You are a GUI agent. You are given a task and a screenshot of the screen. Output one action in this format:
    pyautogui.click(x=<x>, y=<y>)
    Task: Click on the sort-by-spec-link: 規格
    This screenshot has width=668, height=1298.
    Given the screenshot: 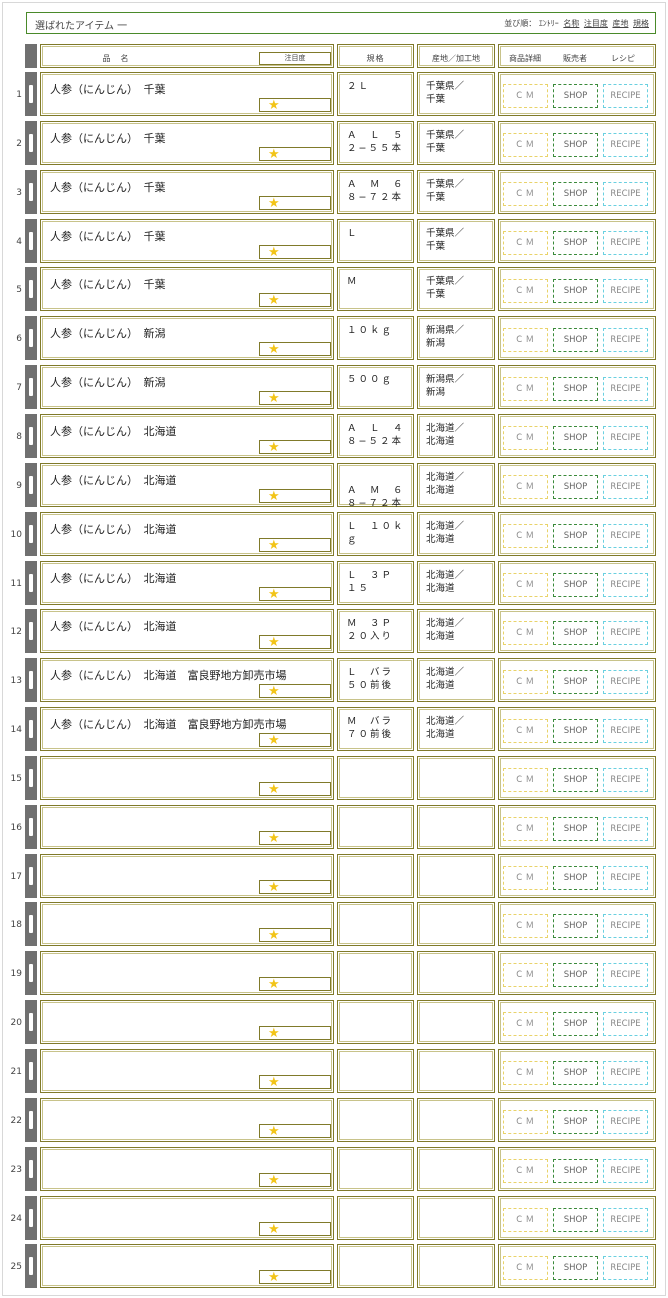 What is the action you would take?
    pyautogui.click(x=641, y=23)
    